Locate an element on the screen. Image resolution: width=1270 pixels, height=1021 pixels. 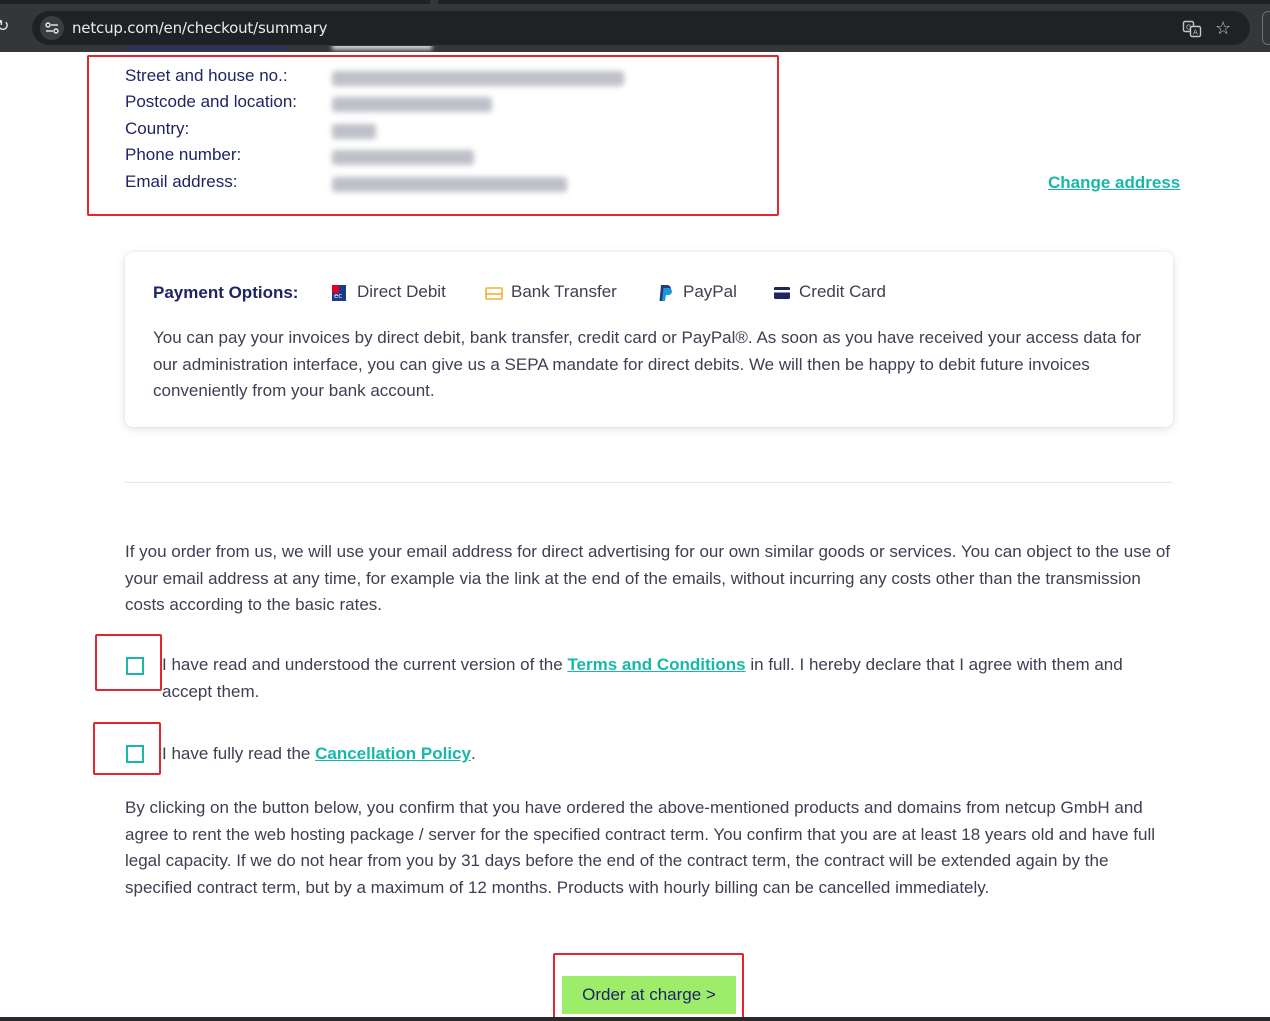
sepa-icon: ec is located at coordinates (340, 293).